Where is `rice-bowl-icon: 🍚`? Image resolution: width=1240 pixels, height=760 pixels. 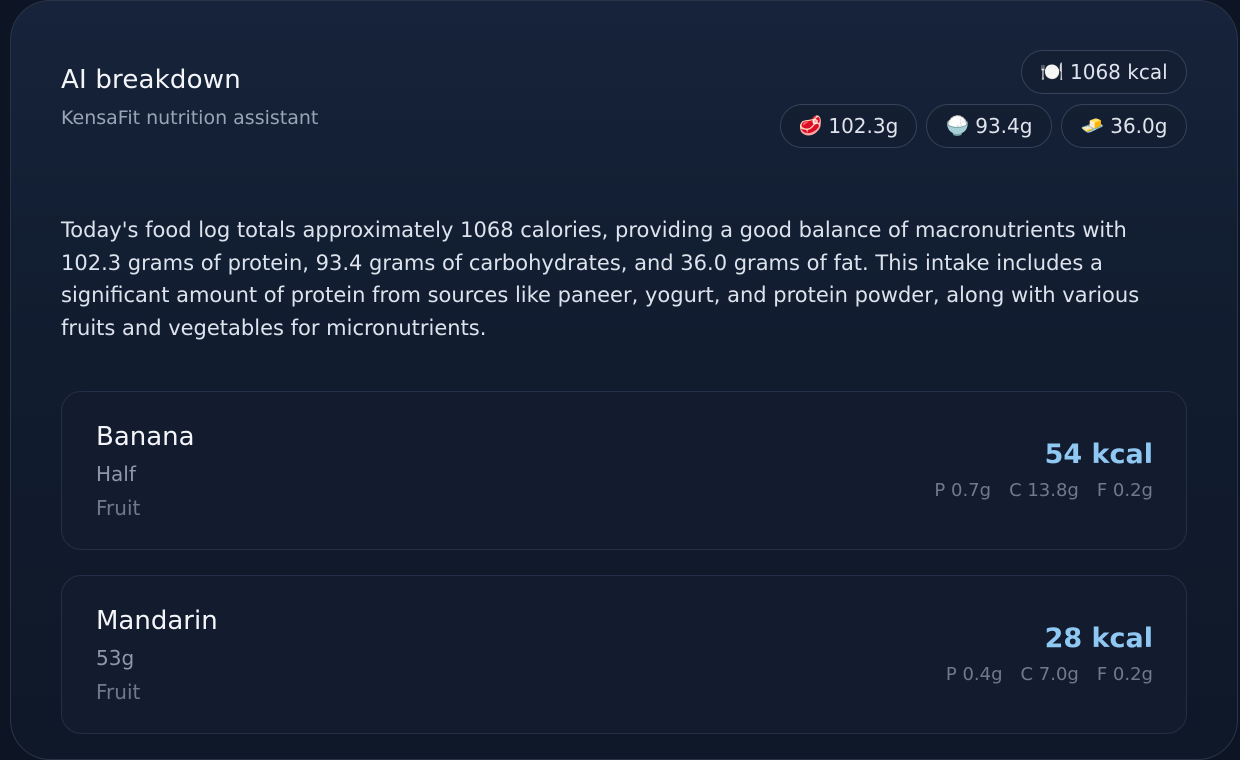
rice-bowl-icon: 🍚 is located at coordinates (957, 125).